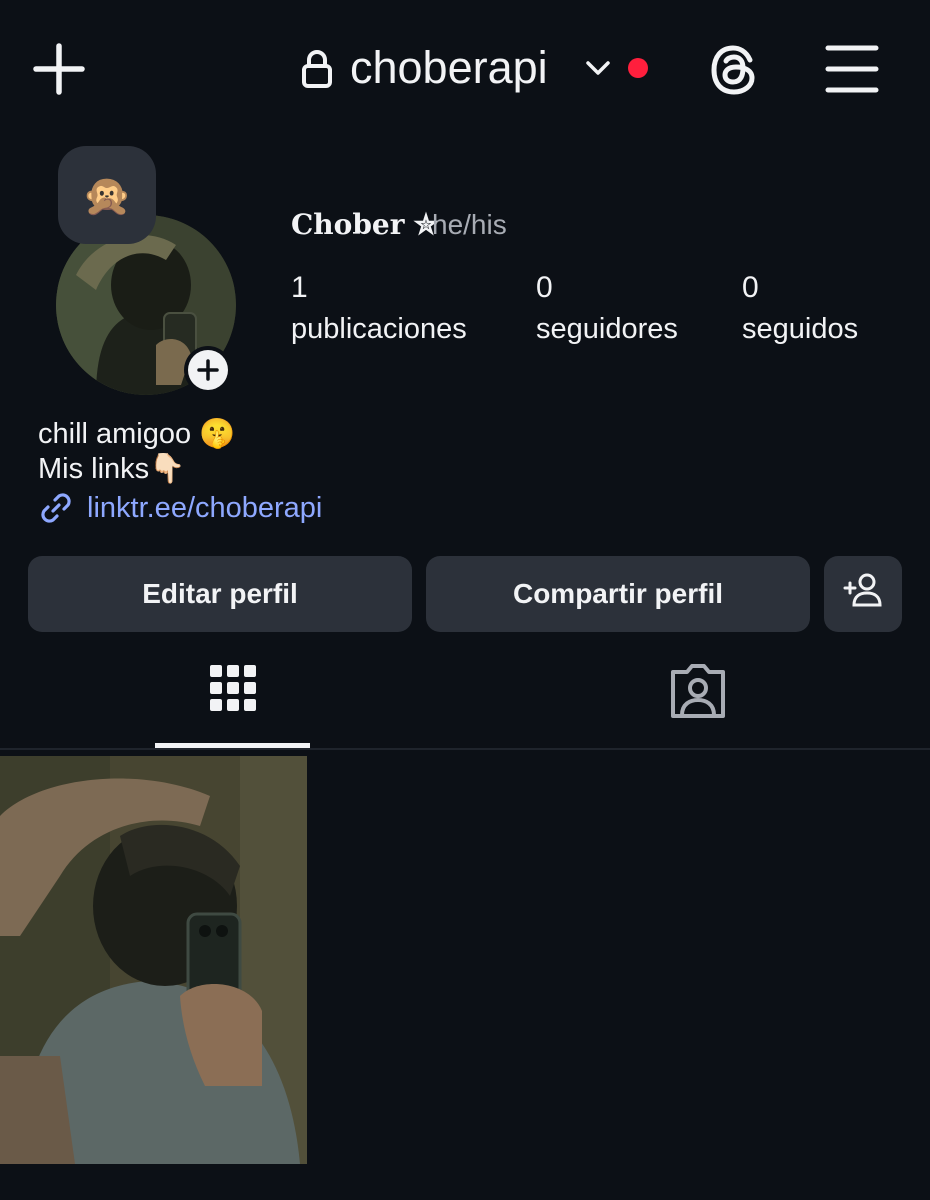 The height and width of the screenshot is (1200, 930). What do you see at coordinates (465, 749) in the screenshot?
I see `tab-divider` at bounding box center [465, 749].